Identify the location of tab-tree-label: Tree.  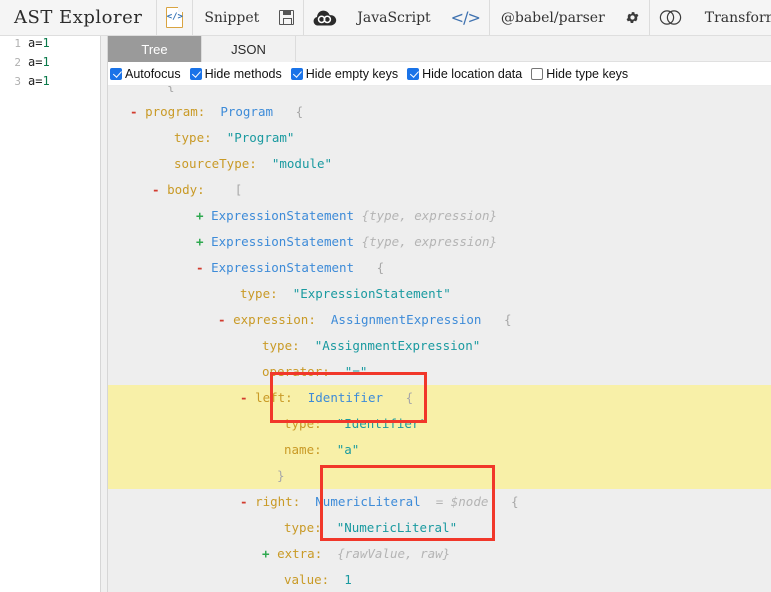
(154, 49).